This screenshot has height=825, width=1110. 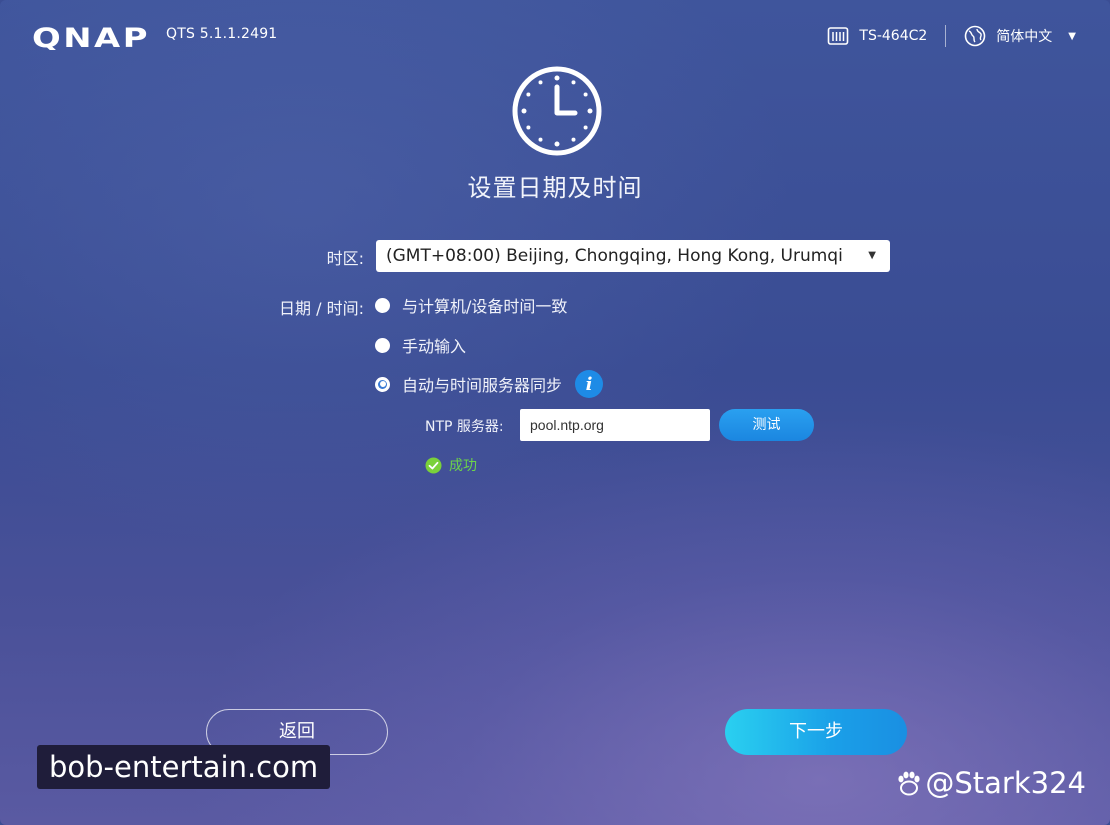 What do you see at coordinates (345, 258) in the screenshot?
I see `timezone-label: 时区:` at bounding box center [345, 258].